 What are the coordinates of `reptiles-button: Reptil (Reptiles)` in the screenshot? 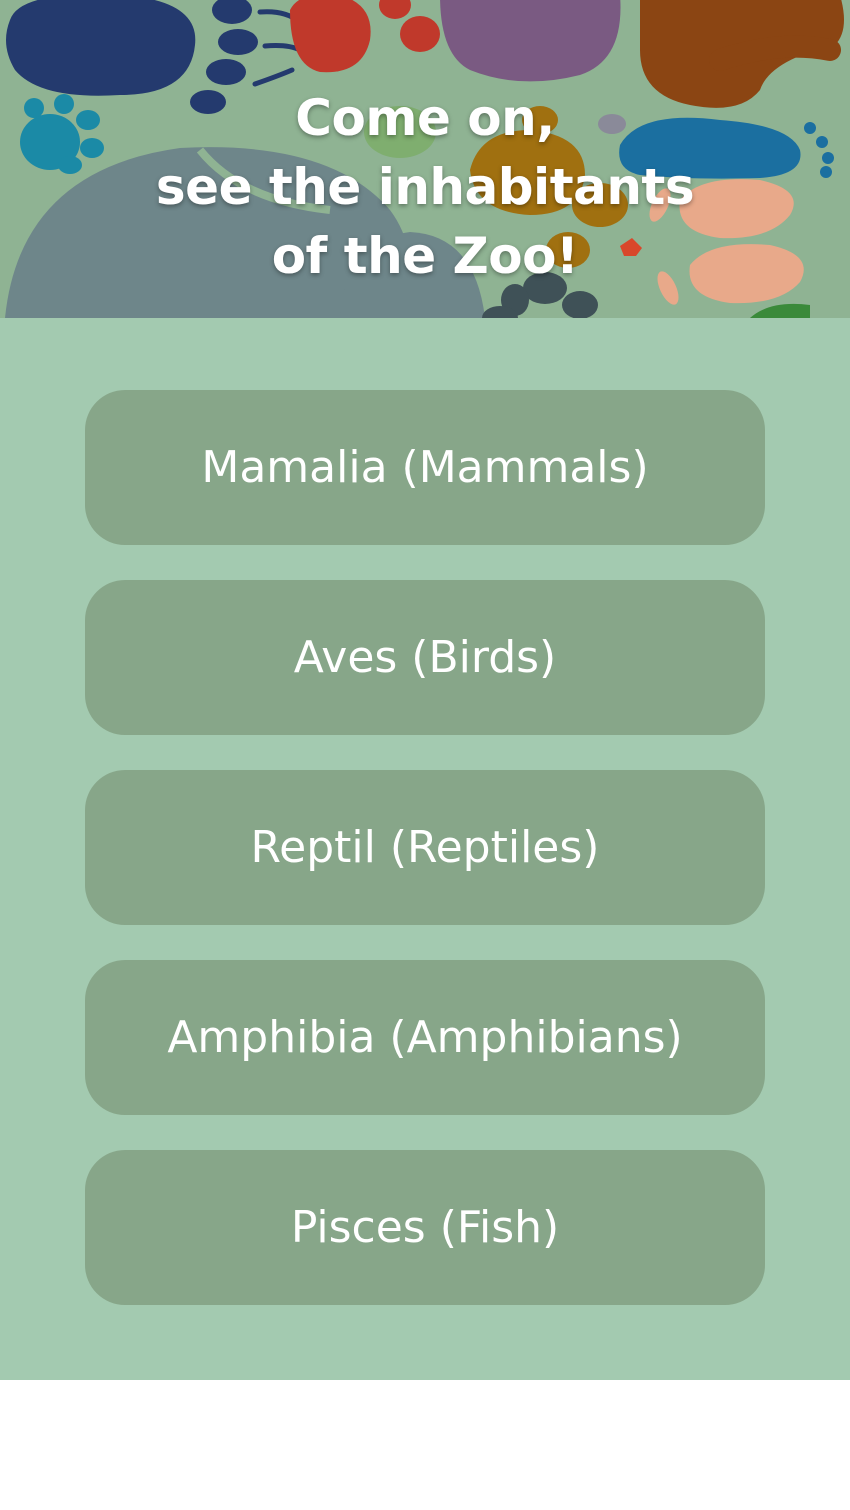 It's located at (425, 847).